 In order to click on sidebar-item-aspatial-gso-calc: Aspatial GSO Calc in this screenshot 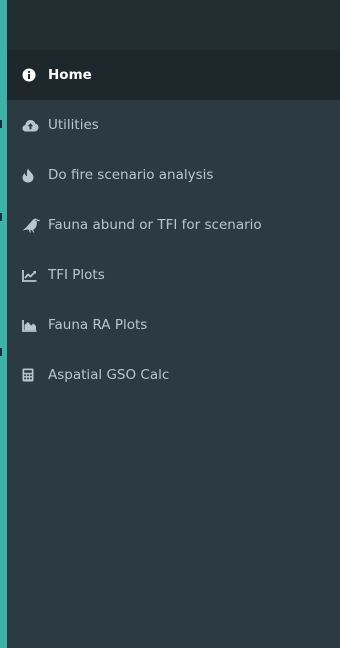, I will do `click(173, 375)`.